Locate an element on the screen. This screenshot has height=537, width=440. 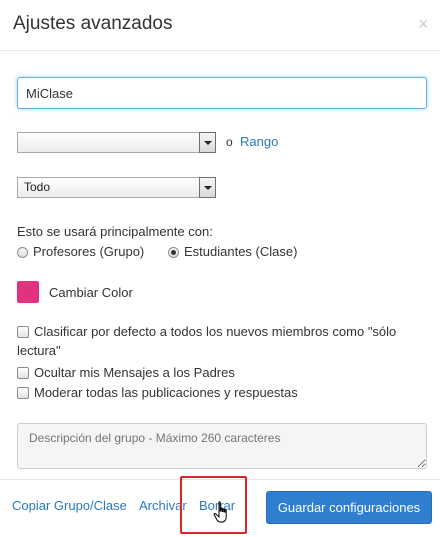
range-select-arrow is located at coordinates (116, 142).